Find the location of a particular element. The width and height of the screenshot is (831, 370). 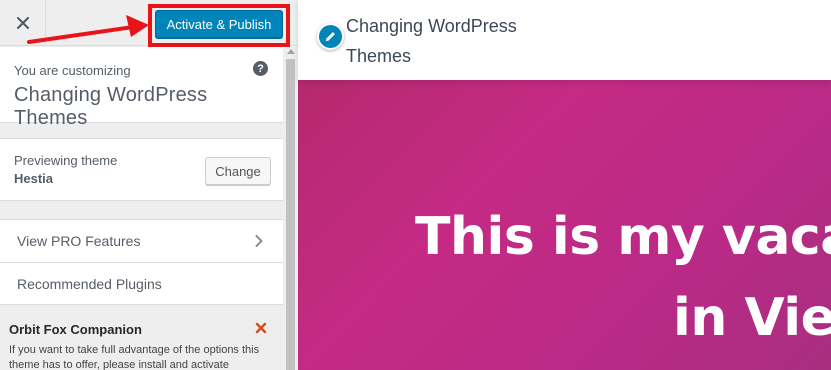

customizer-header: Activate & Publish is located at coordinates (149, 23).